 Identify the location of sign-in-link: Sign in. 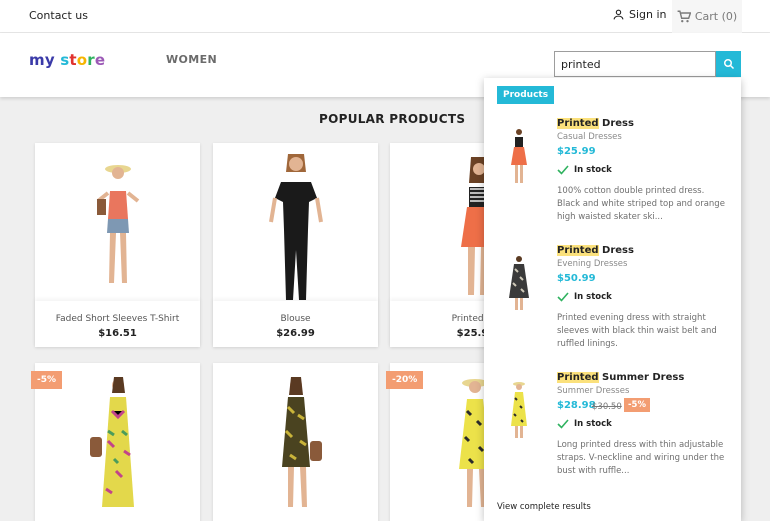
(639, 14).